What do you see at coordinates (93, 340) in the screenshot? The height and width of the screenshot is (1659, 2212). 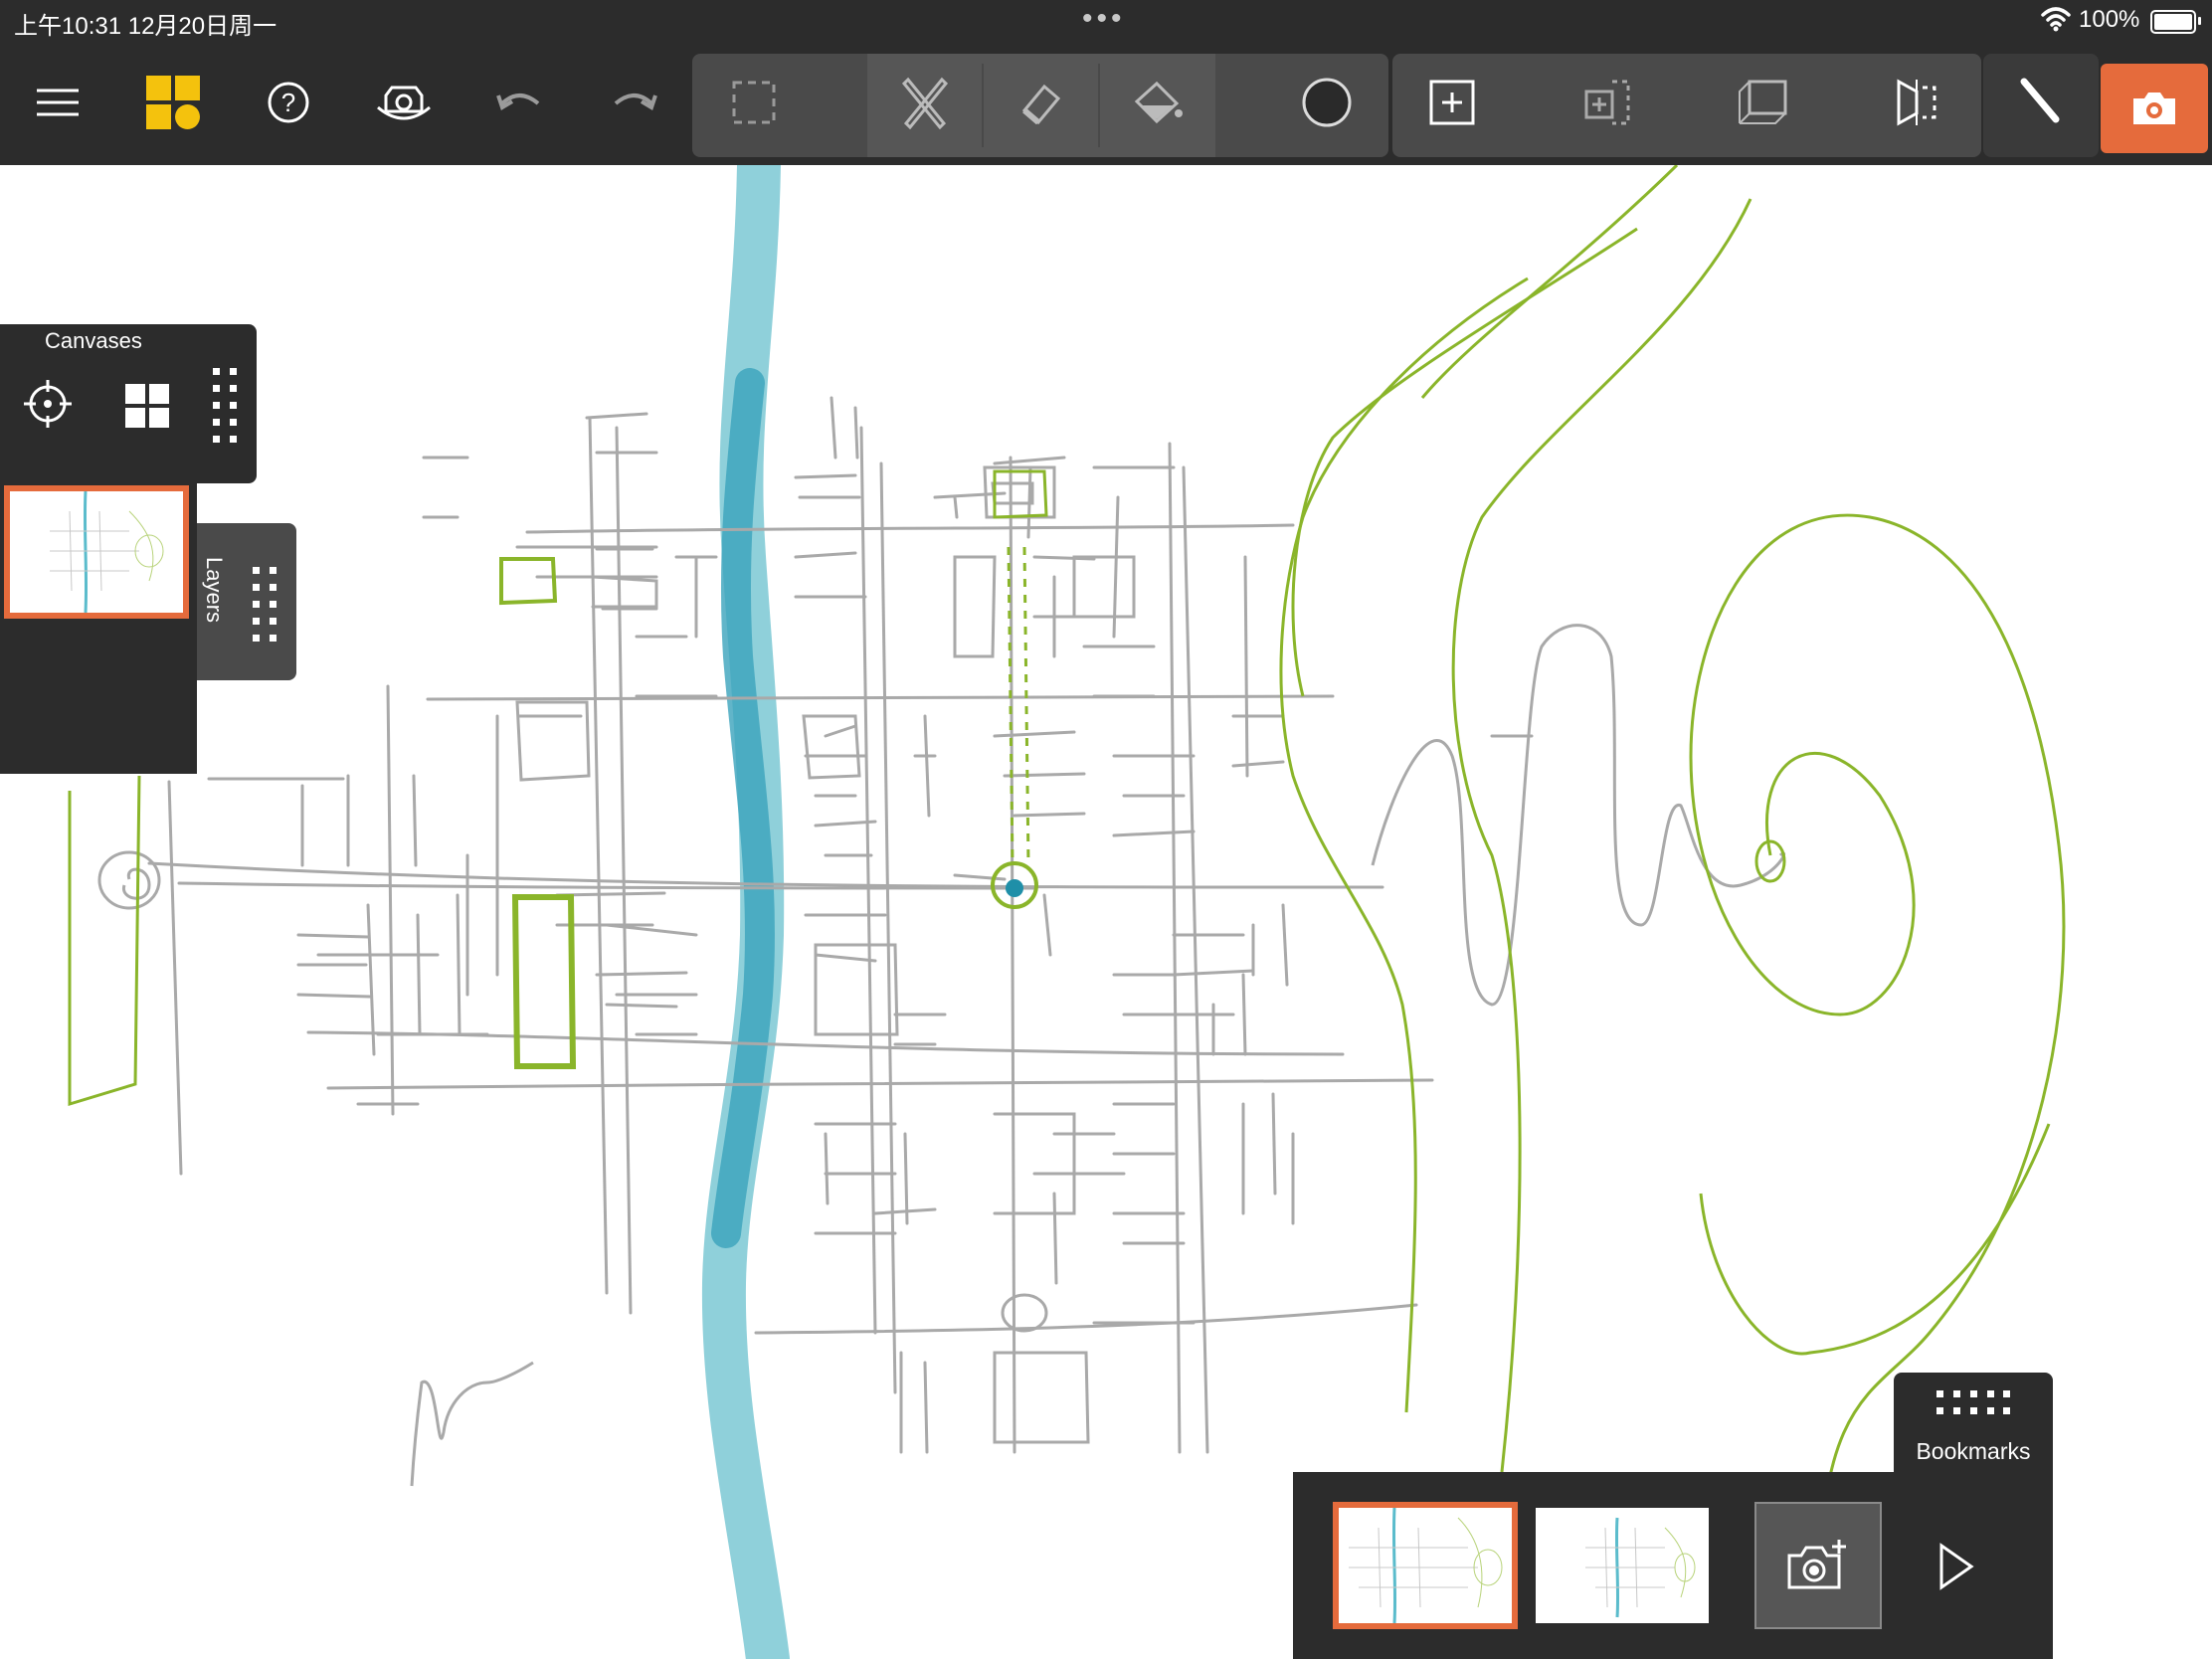 I see `canvases-title: Canvases` at bounding box center [93, 340].